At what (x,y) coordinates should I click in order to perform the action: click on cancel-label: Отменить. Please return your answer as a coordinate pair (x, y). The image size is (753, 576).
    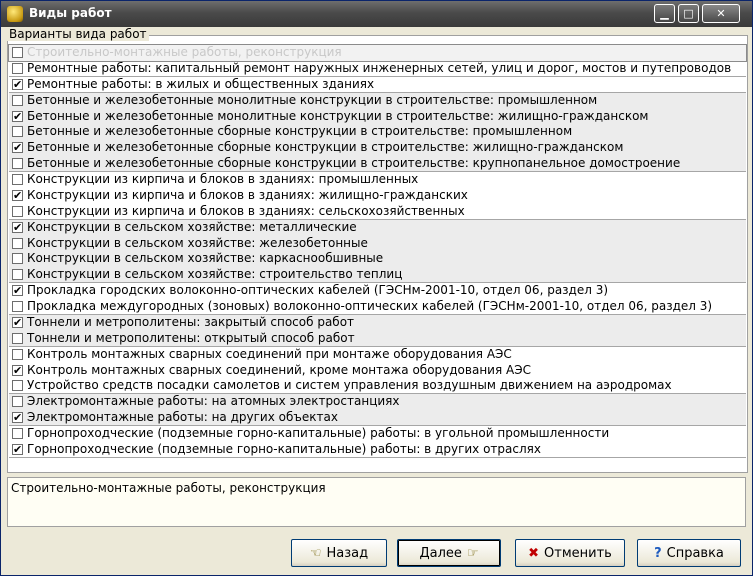
    Looking at the image, I should click on (578, 553).